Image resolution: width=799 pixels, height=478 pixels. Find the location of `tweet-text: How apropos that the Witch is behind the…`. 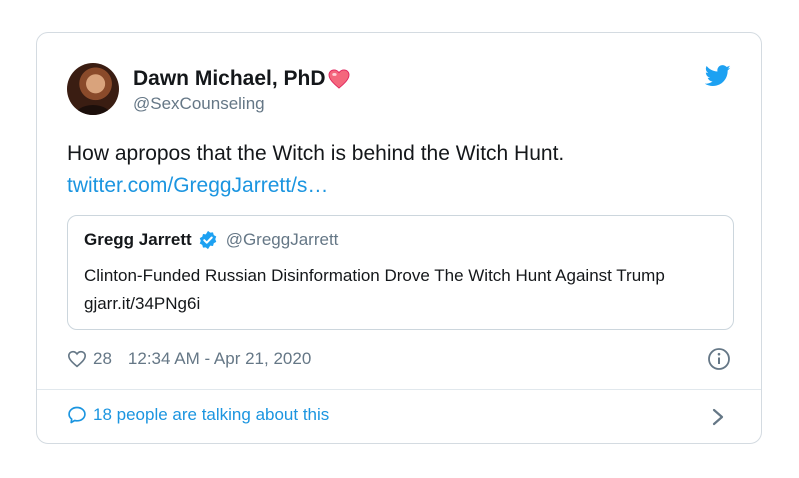

tweet-text: How apropos that the Witch is behind the… is located at coordinates (316, 153).